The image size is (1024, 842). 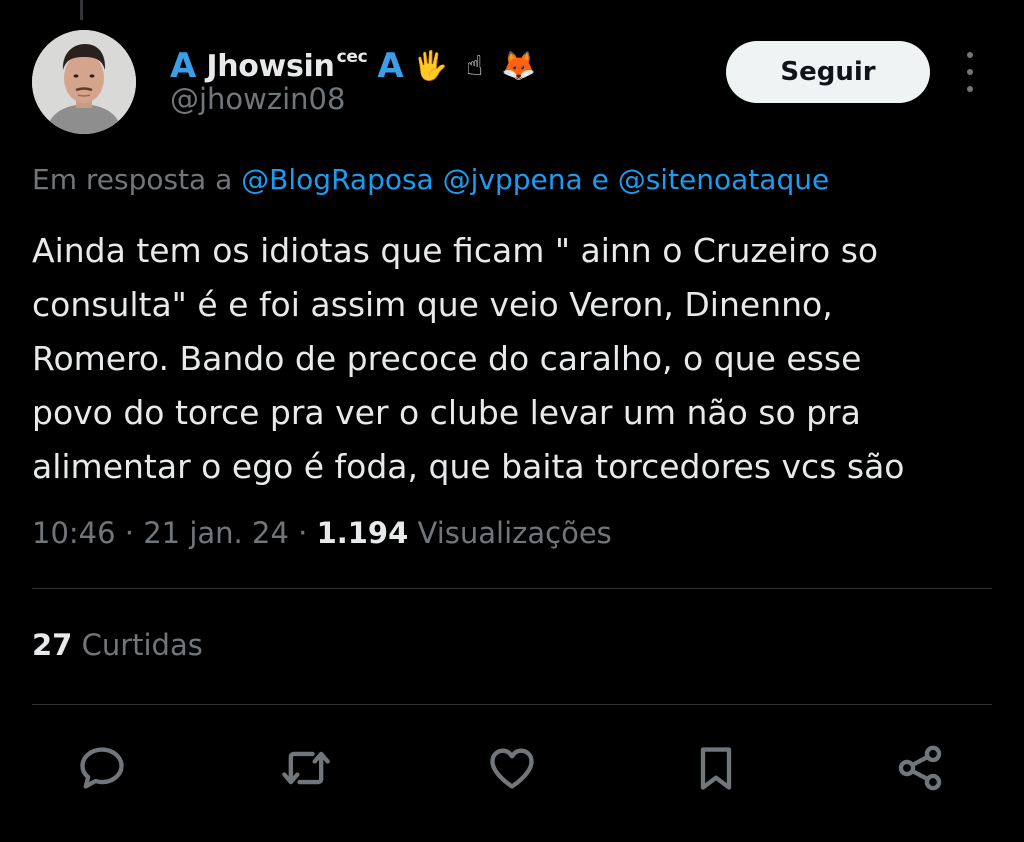 I want to click on retweet-button, so click(x=306, y=768).